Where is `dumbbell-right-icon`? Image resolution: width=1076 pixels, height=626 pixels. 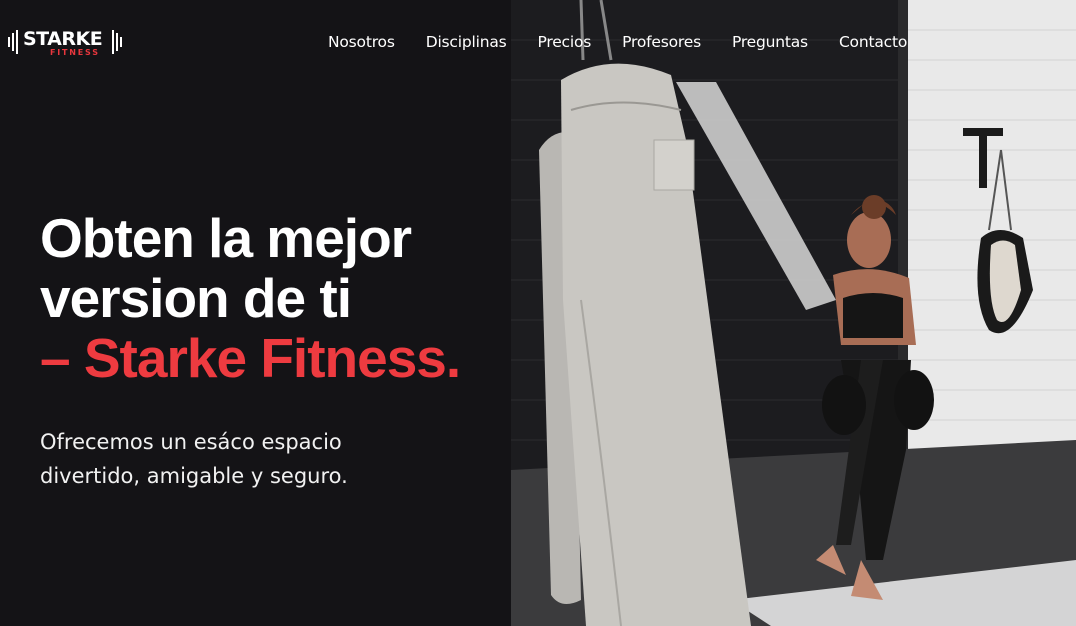
dumbbell-right-icon is located at coordinates (118, 42).